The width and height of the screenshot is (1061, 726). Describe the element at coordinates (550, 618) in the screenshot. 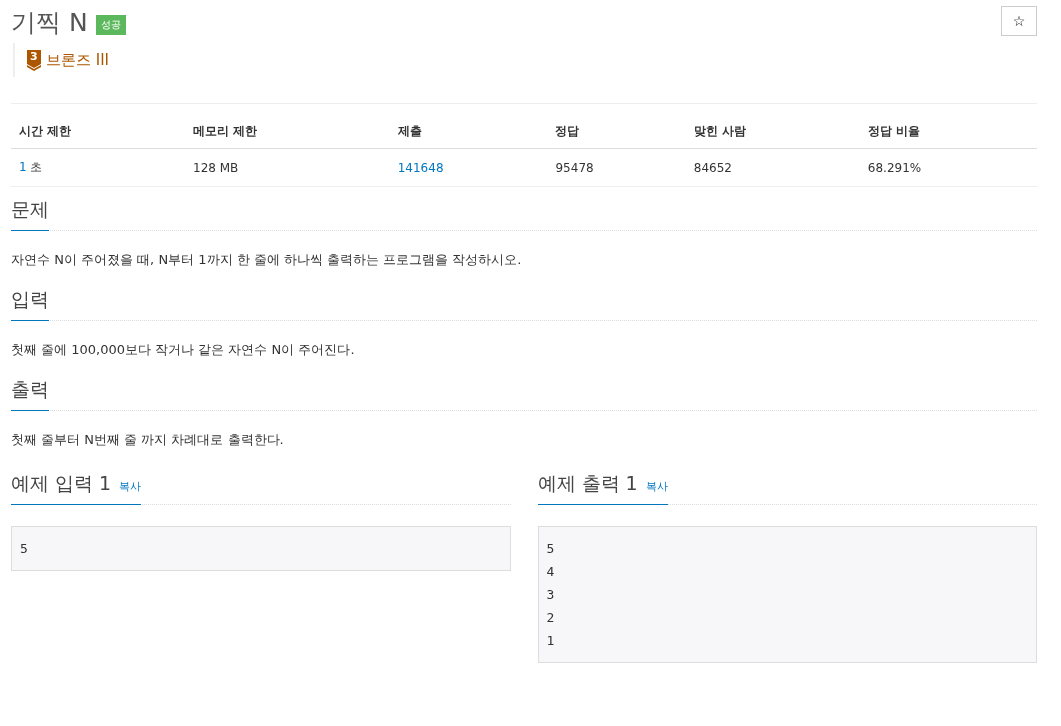

I see `code-line: 2` at that location.